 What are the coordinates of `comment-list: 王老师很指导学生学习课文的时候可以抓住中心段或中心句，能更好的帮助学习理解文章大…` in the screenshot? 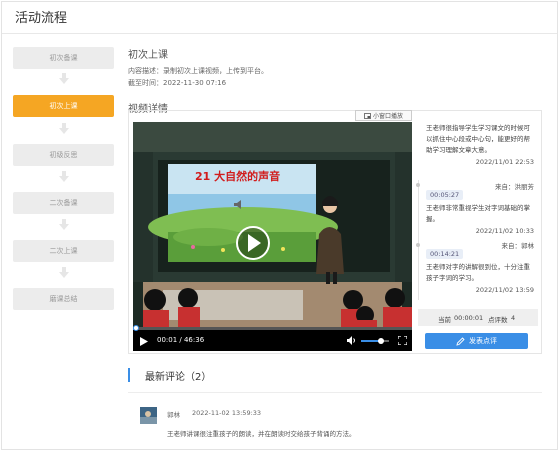 It's located at (478, 208).